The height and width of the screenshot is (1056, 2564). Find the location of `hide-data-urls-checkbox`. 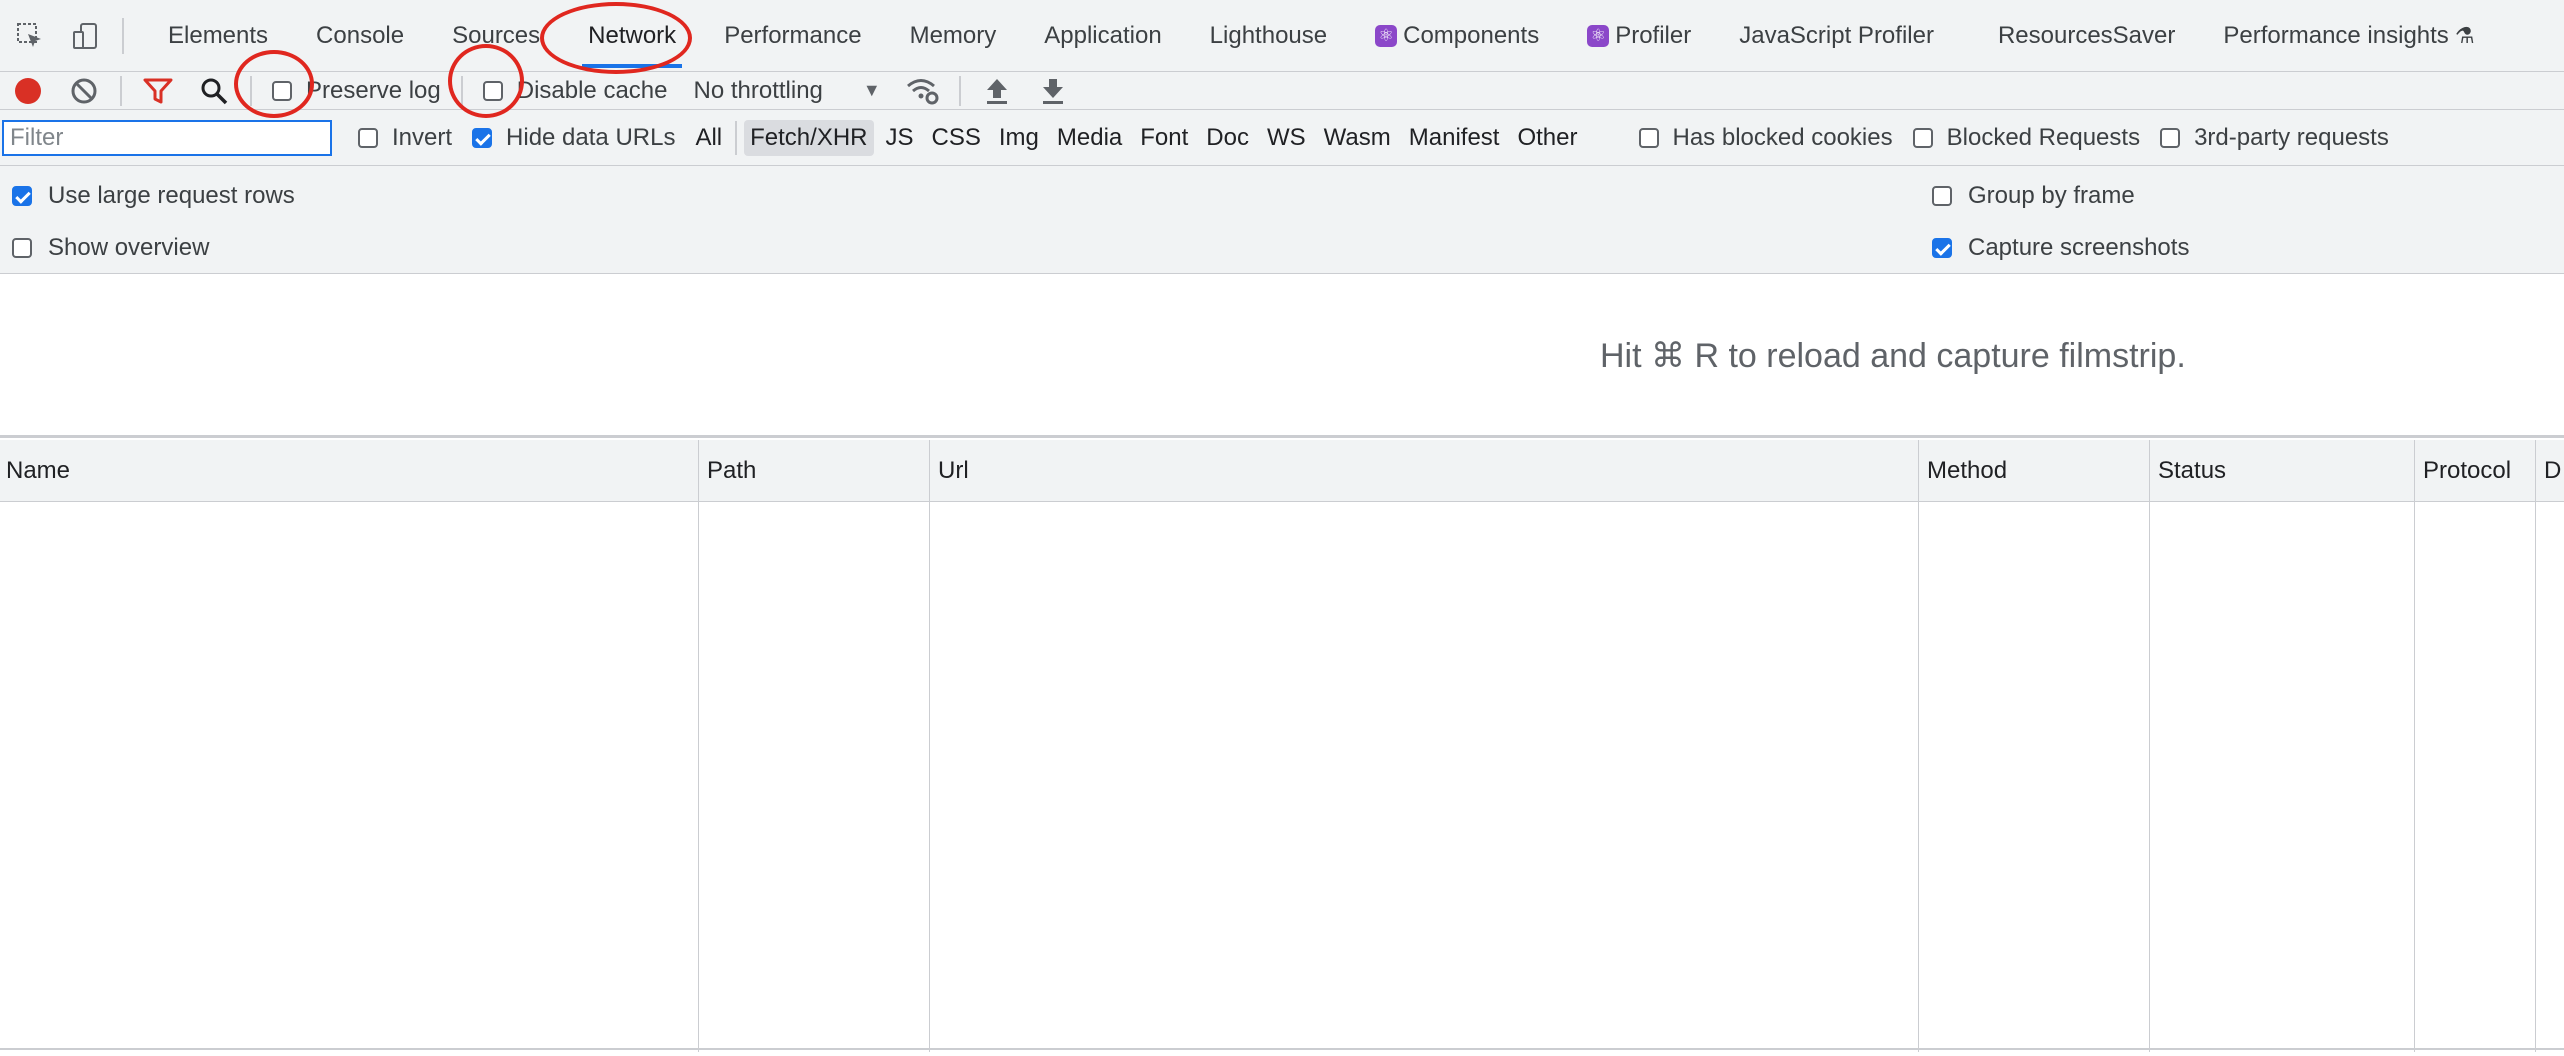

hide-data-urls-checkbox is located at coordinates (482, 137).